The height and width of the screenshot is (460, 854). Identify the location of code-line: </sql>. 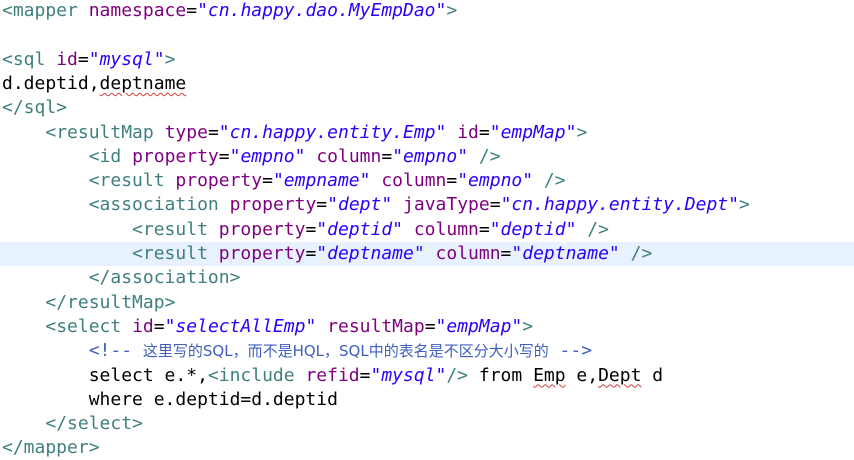
(427, 108).